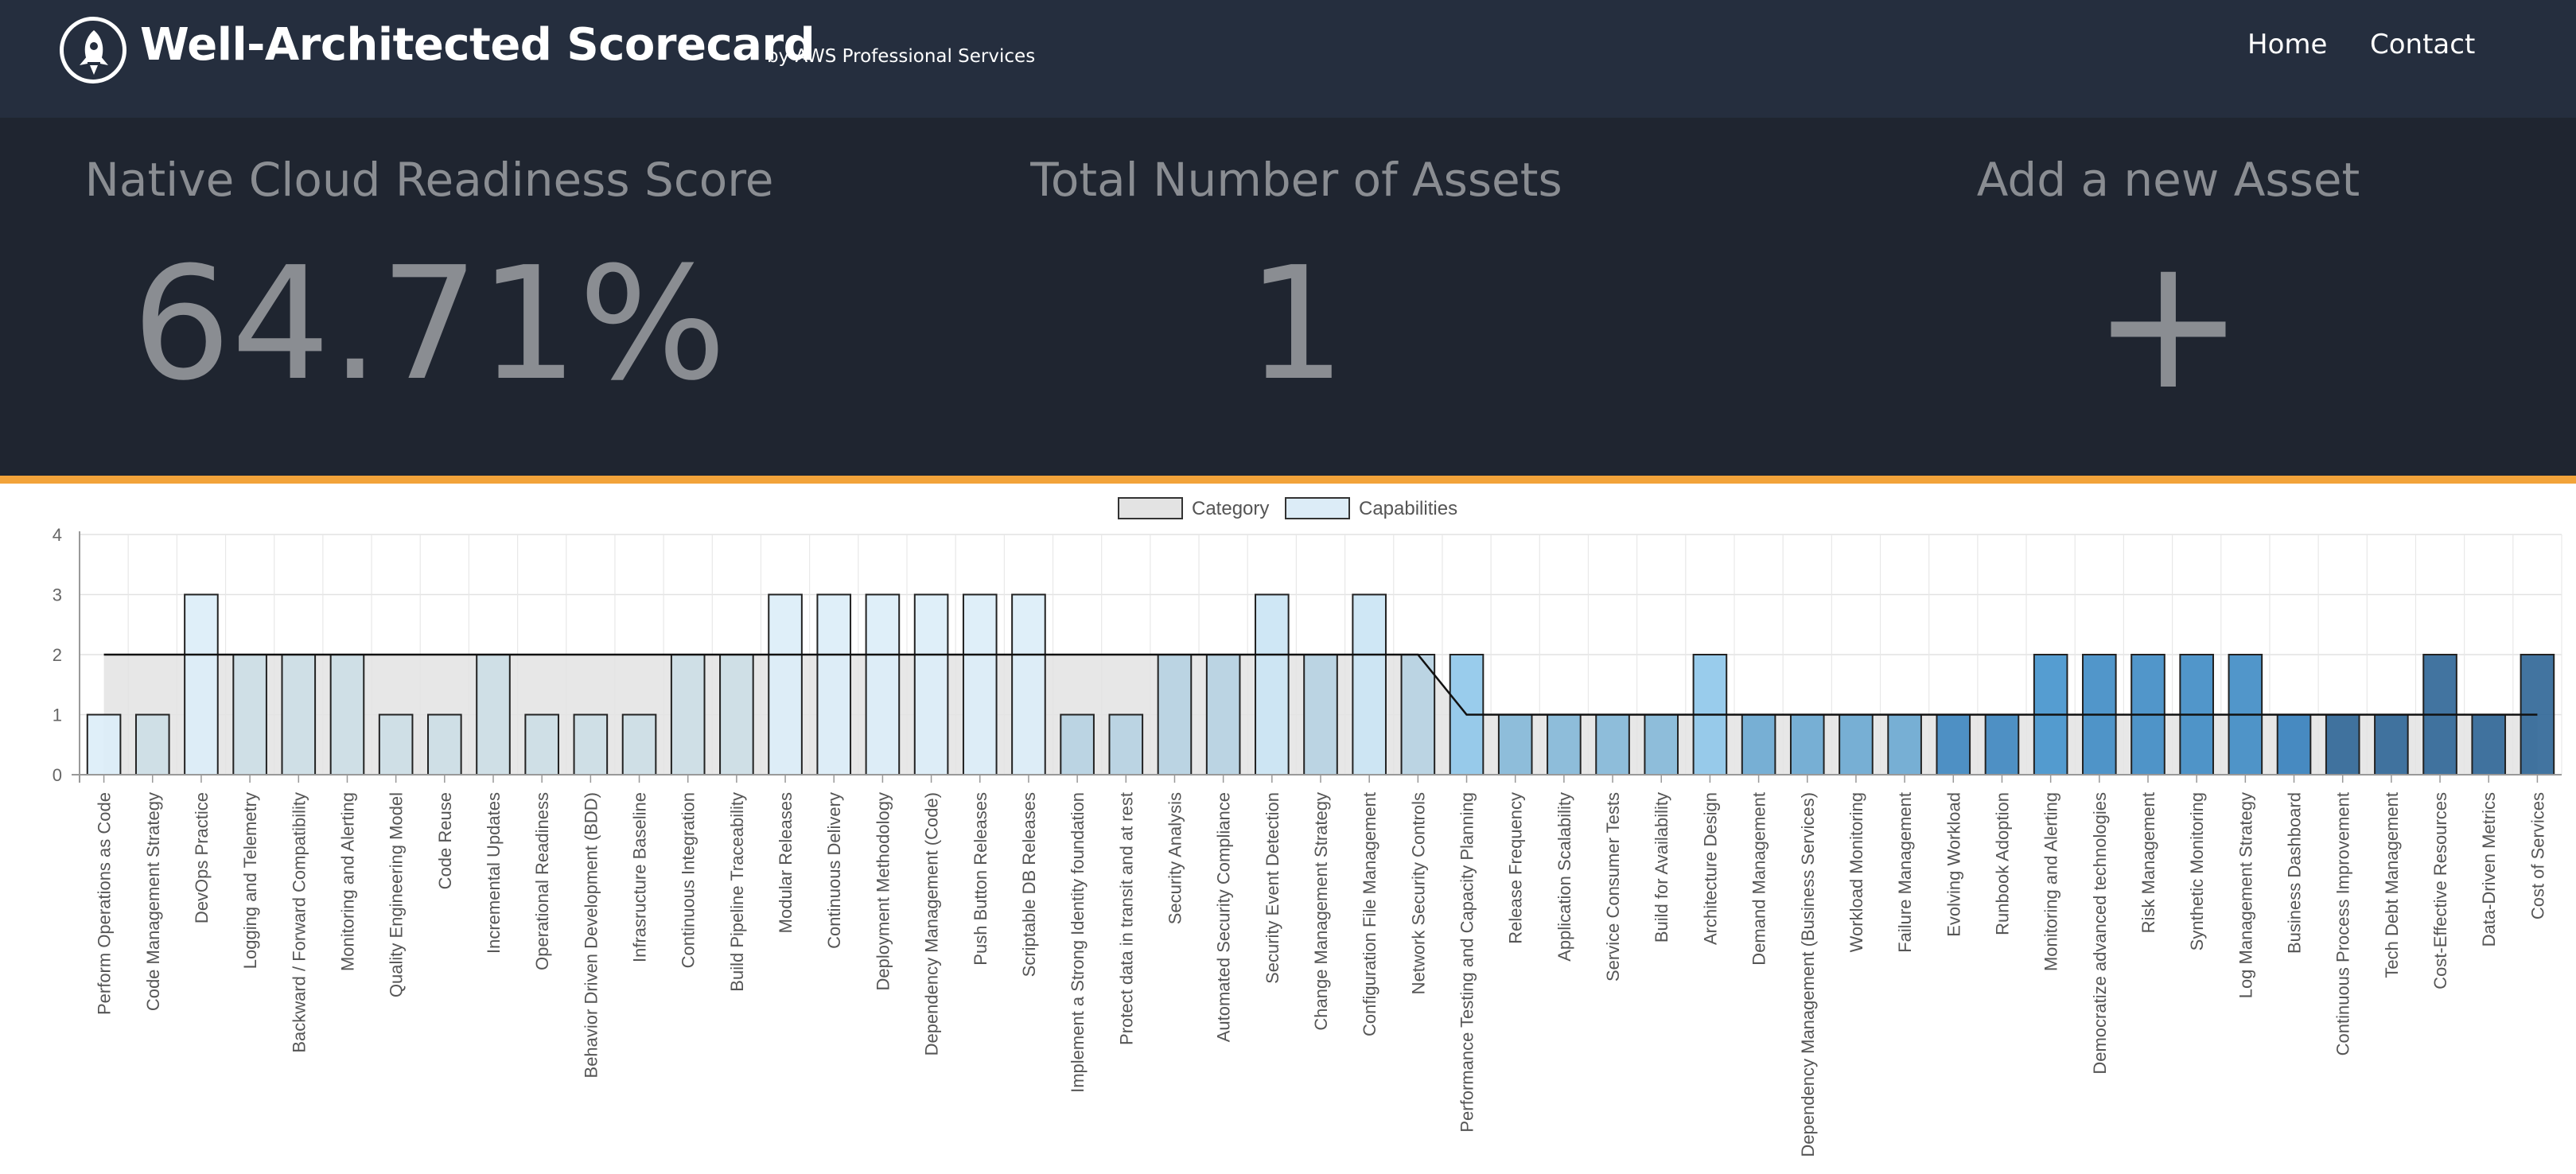  Describe the element at coordinates (2489, 870) in the screenshot. I see `x-tick-label: Data-Driven Metrics` at that location.